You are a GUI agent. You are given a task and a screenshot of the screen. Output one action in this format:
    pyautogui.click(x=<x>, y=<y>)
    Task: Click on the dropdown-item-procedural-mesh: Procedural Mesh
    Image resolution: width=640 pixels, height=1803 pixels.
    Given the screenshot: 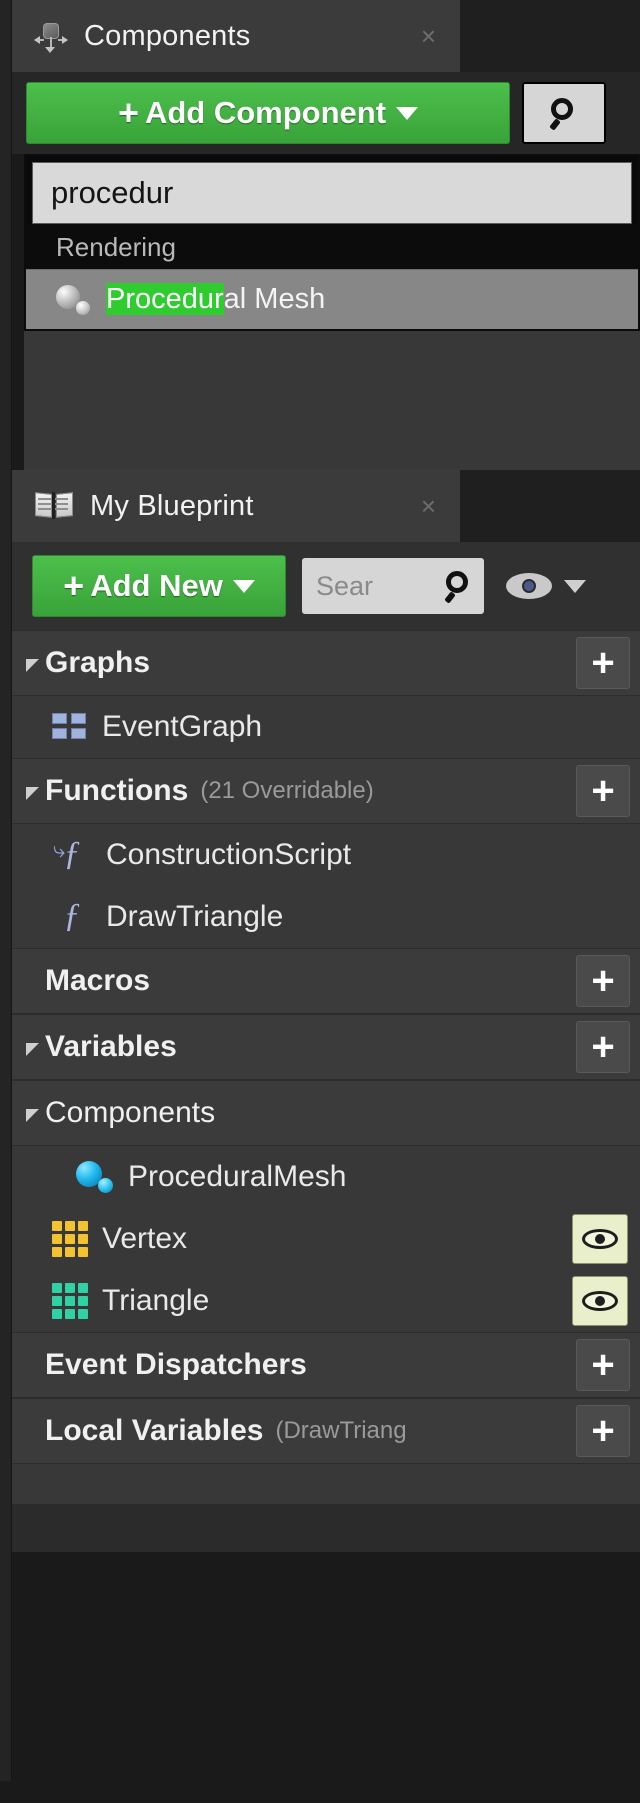 What is the action you would take?
    pyautogui.click(x=332, y=299)
    